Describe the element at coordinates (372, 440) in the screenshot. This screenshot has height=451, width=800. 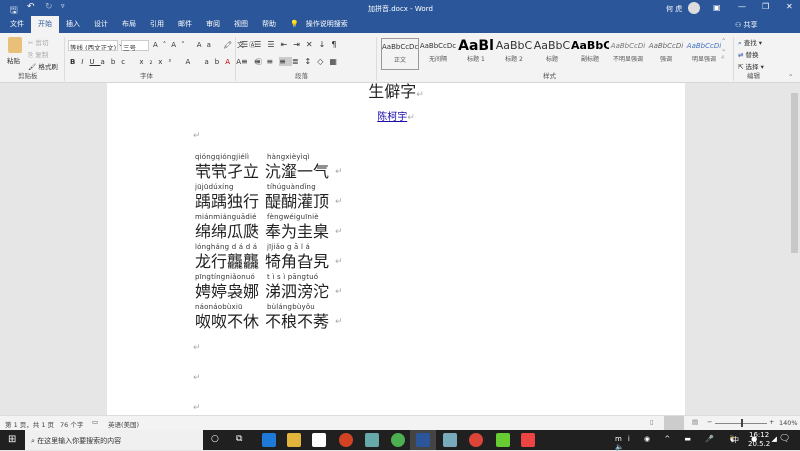
I see `paint-icon` at that location.